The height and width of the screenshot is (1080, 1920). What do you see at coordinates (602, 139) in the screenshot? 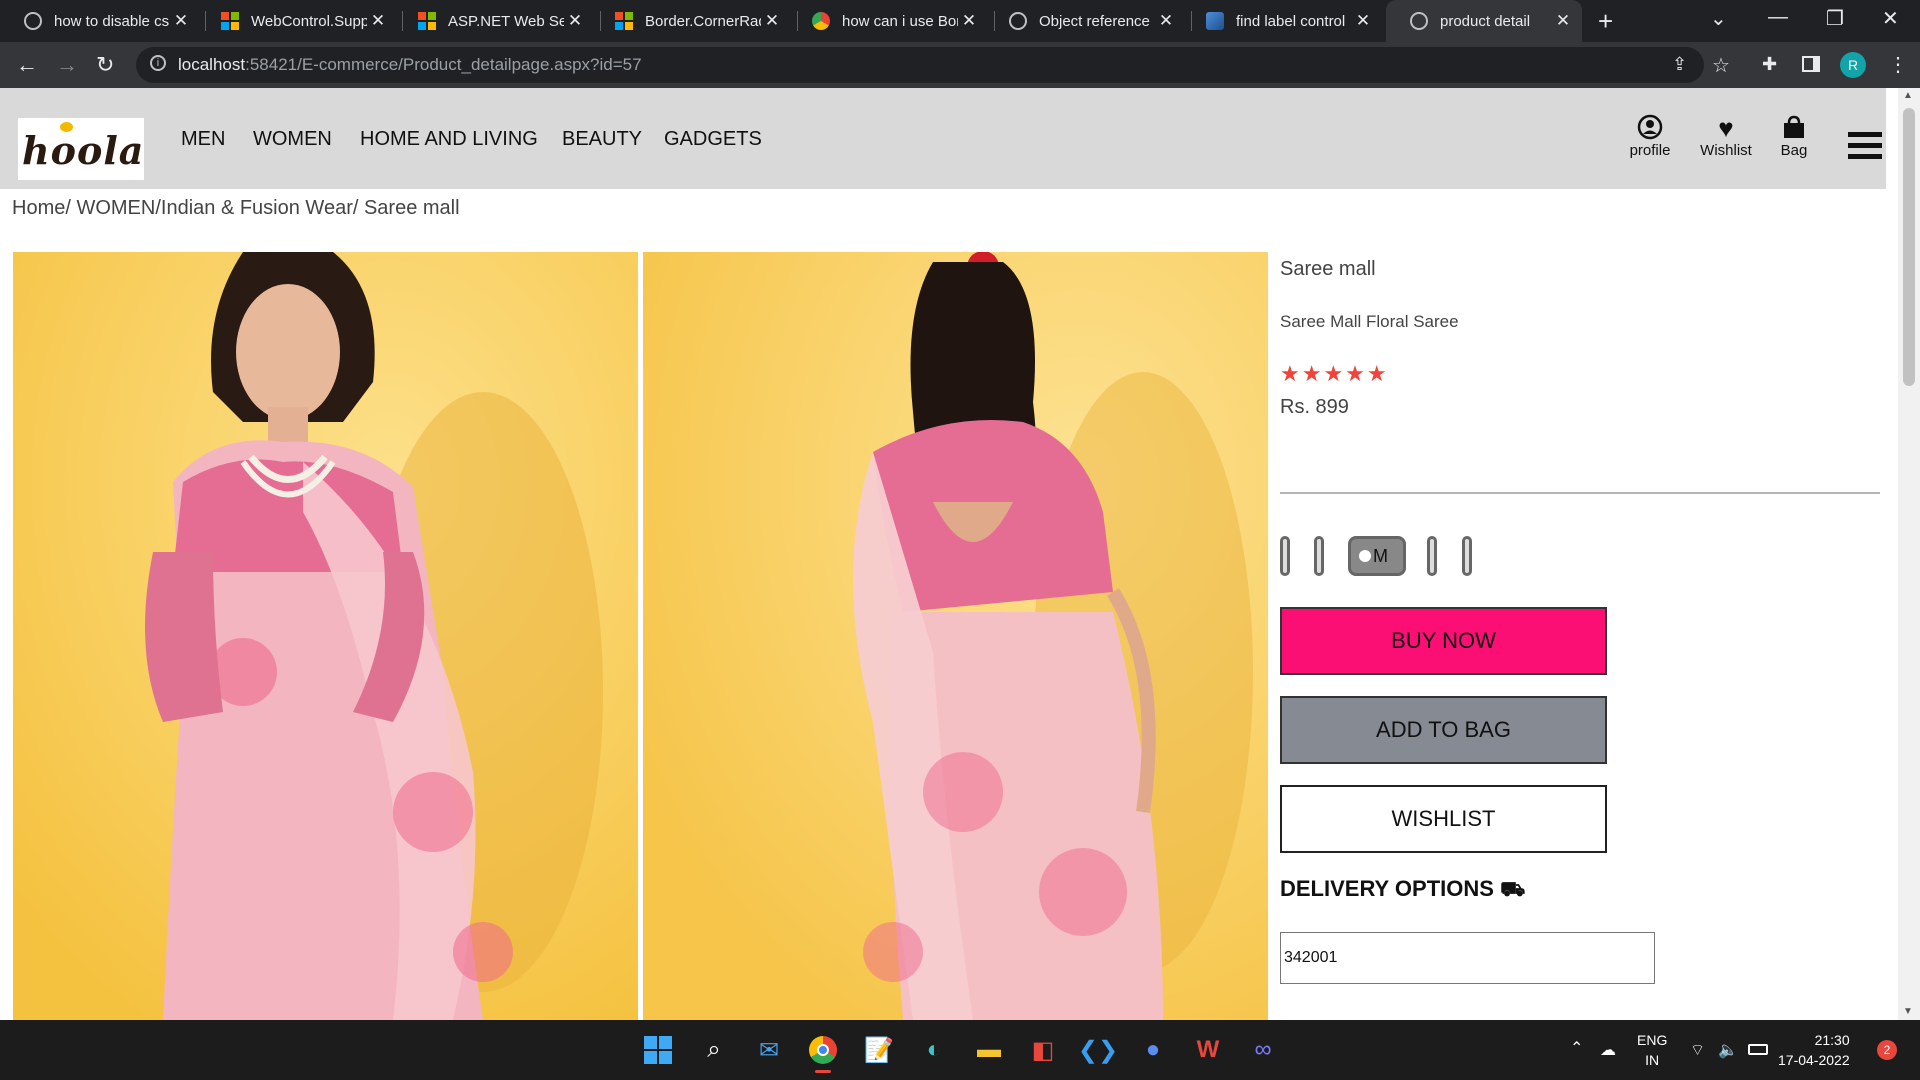
I see `nav-link-beauty: BEAUTY` at bounding box center [602, 139].